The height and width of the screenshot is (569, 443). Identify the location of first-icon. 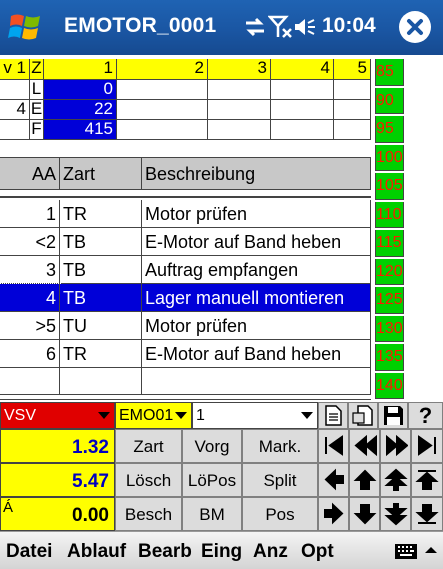
(334, 445).